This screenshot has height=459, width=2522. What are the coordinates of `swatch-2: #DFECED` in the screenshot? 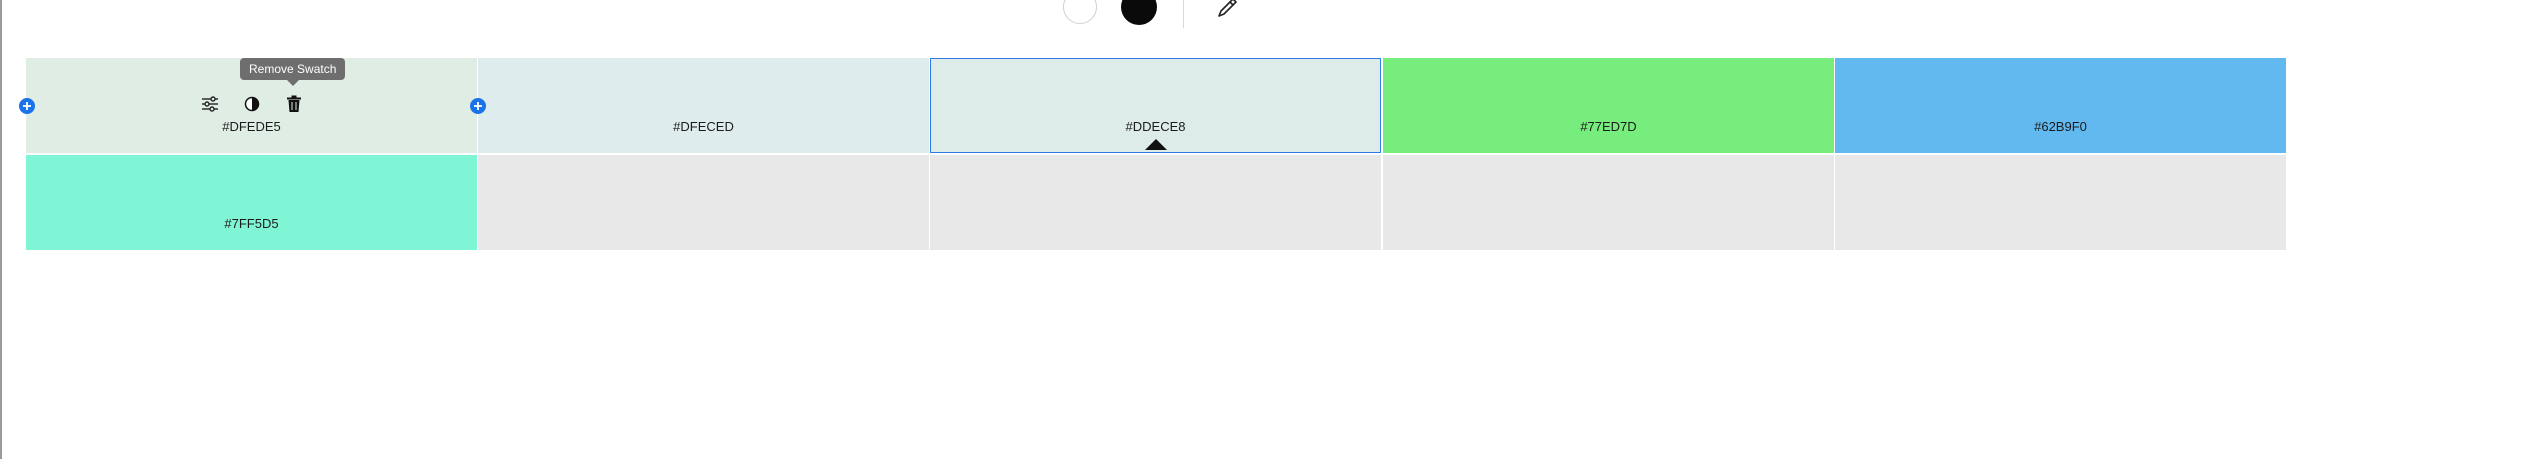 It's located at (703, 105).